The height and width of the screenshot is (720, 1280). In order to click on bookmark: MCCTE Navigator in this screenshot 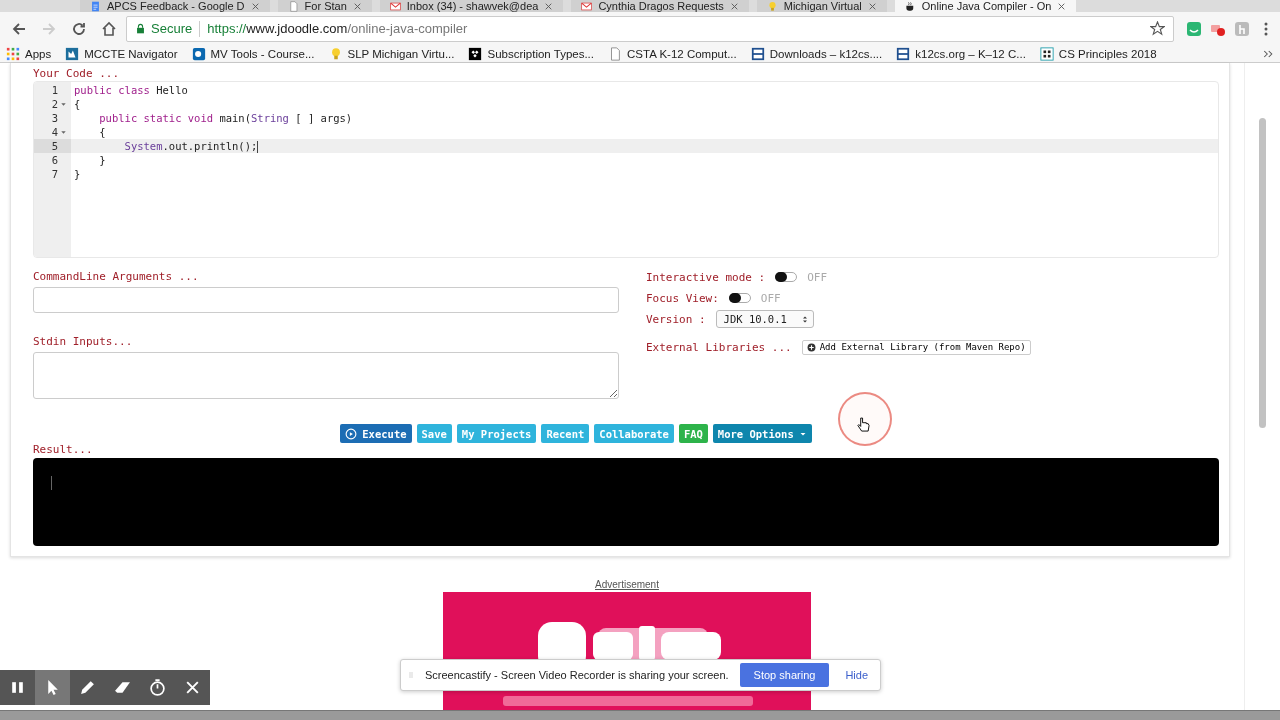, I will do `click(121, 53)`.